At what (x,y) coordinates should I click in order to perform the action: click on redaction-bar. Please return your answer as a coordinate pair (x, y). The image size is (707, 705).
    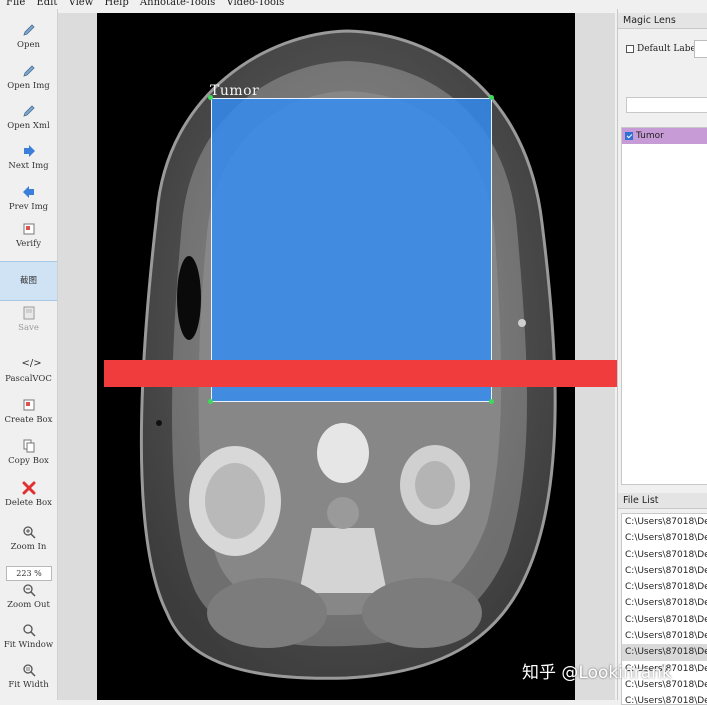
    Looking at the image, I should click on (382, 373).